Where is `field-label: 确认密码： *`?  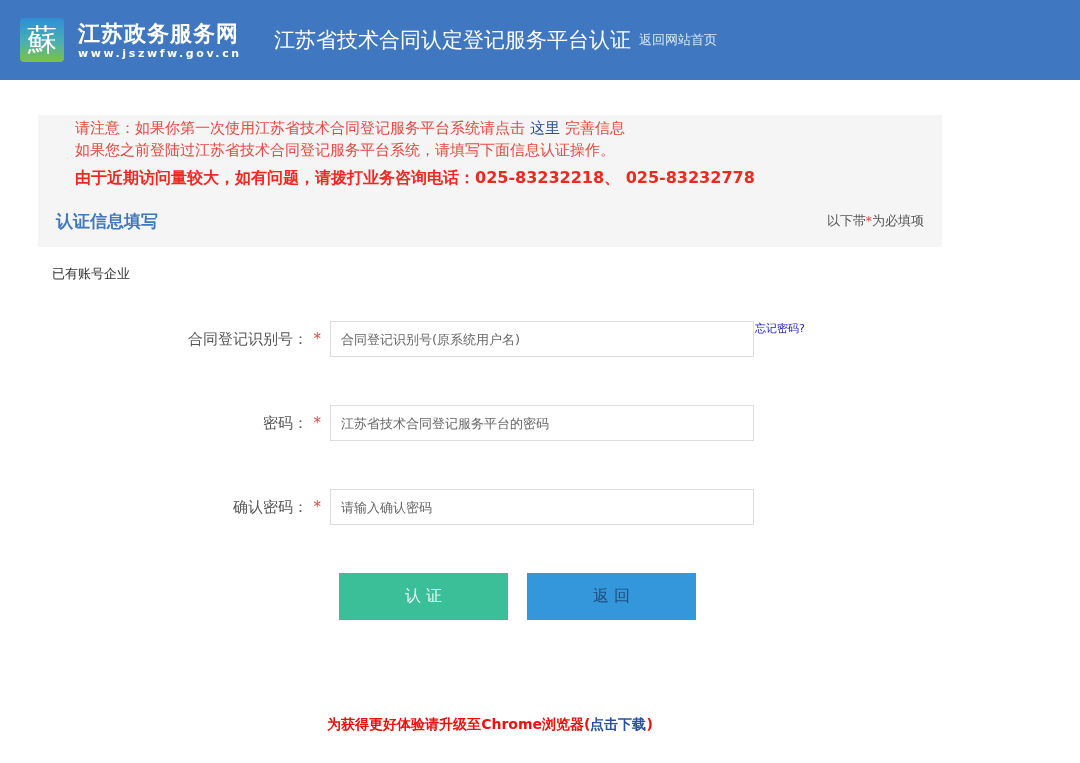 field-label: 确认密码： * is located at coordinates (277, 507).